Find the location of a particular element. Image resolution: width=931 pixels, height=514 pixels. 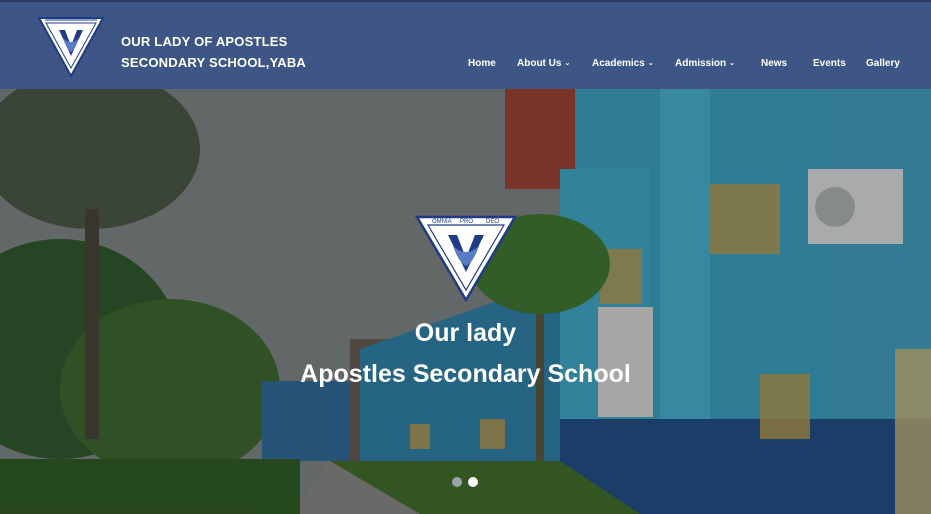

nav-item-academics: Academics ⌄ is located at coordinates (623, 63).